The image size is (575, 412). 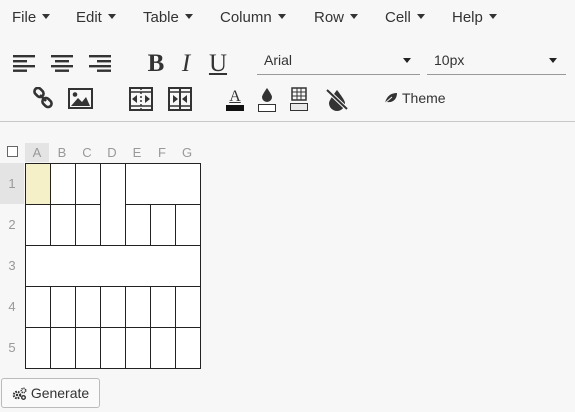 I want to click on row-header-3: 3, so click(x=12, y=265).